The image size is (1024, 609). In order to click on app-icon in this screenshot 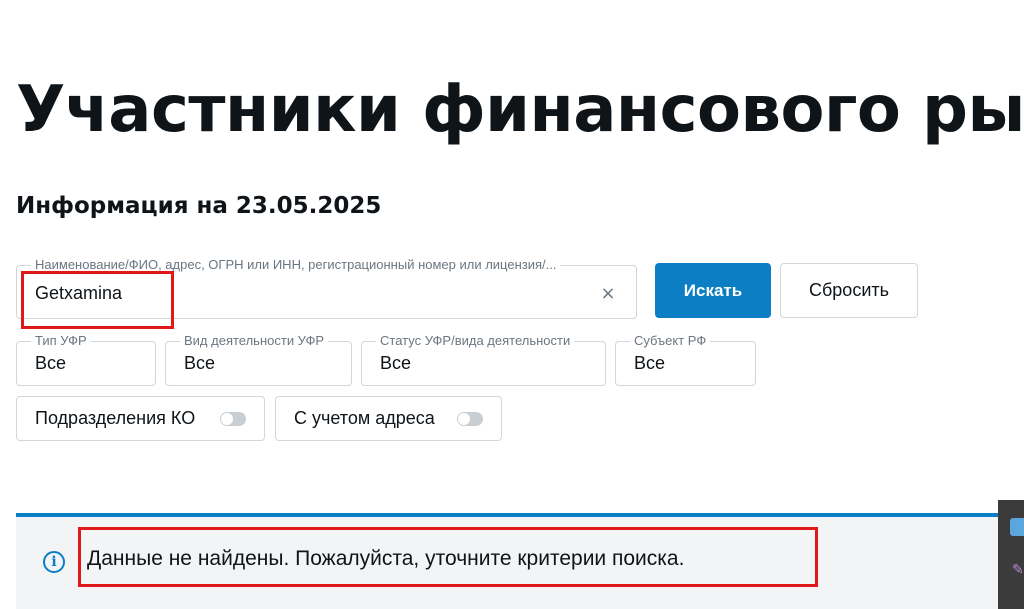, I will do `click(1017, 527)`.